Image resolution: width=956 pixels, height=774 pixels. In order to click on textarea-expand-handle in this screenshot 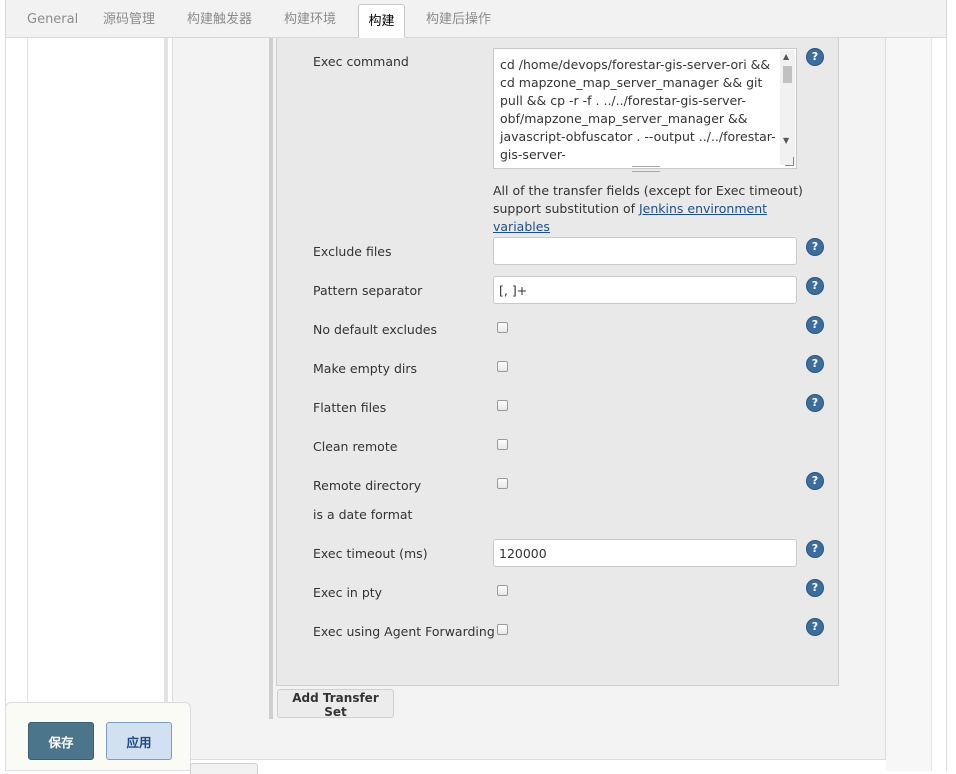, I will do `click(646, 169)`.